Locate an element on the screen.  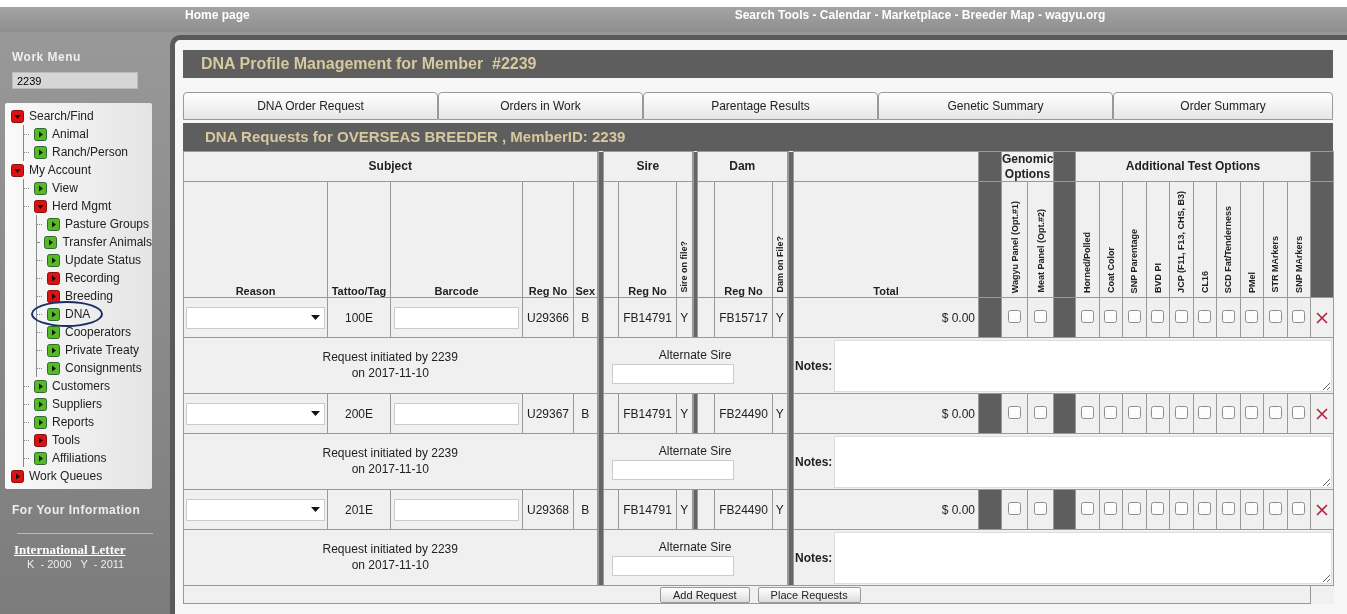
column-header: SNP MArkers is located at coordinates (1298, 265).